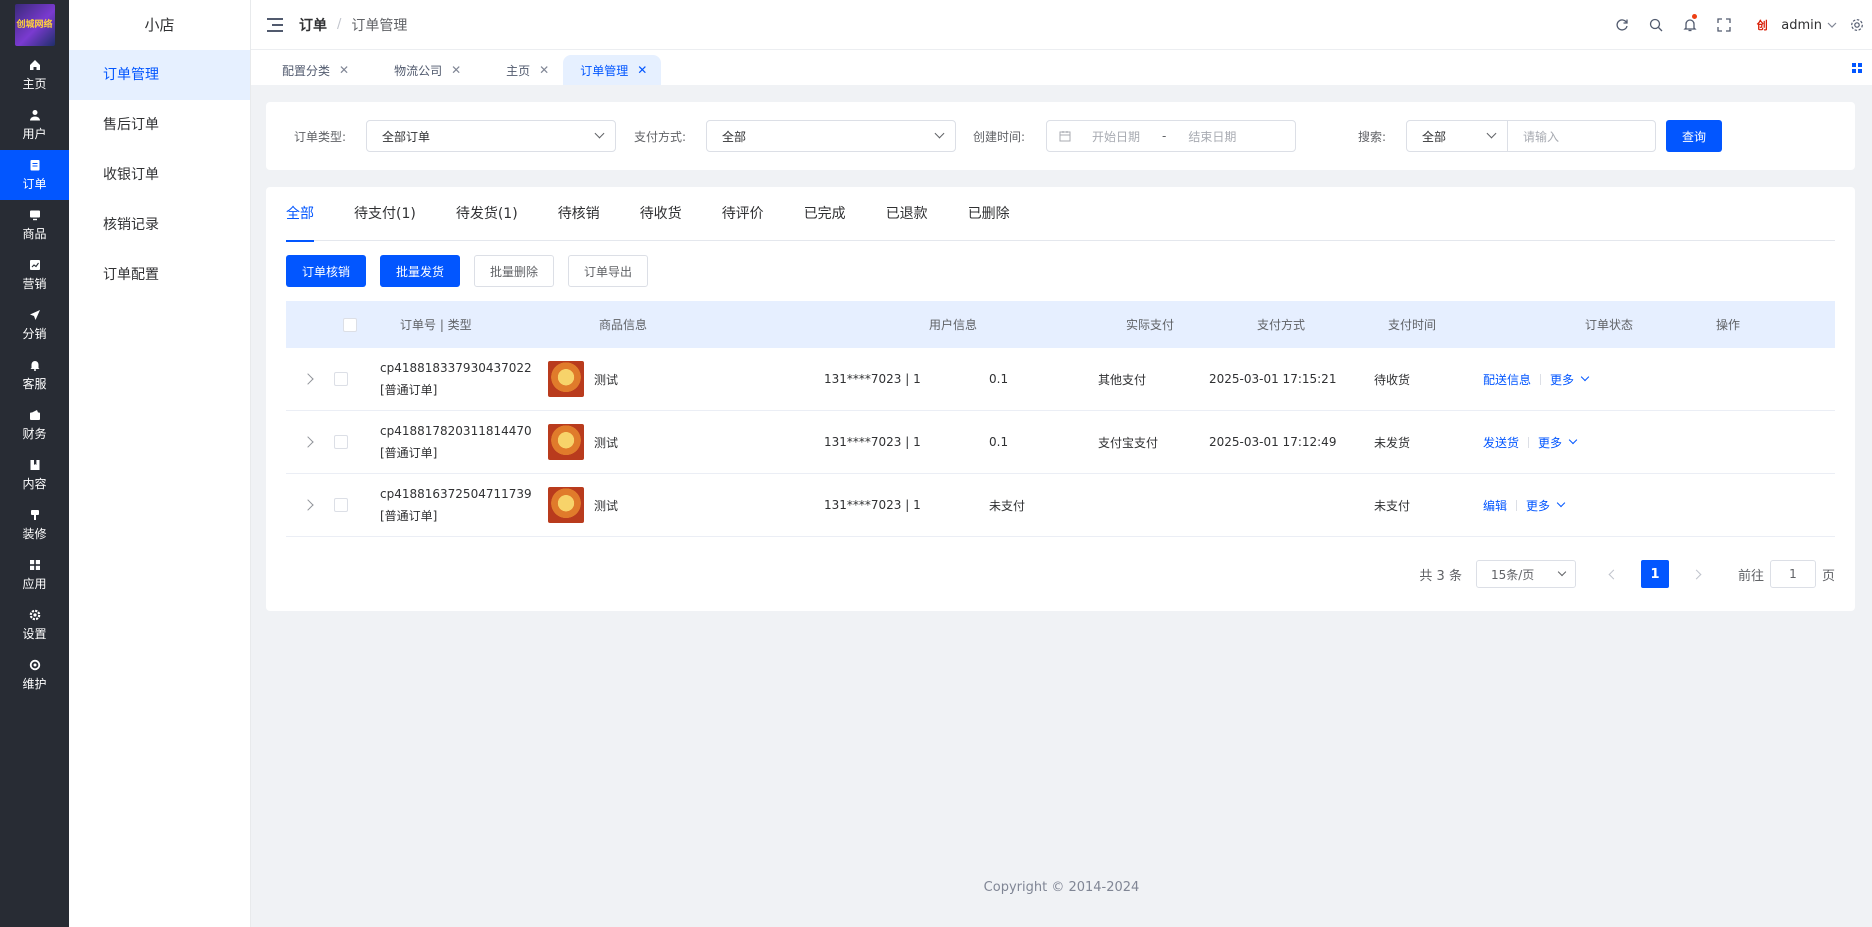  Describe the element at coordinates (1792, 574) in the screenshot. I see `goto-page-input: 1` at that location.